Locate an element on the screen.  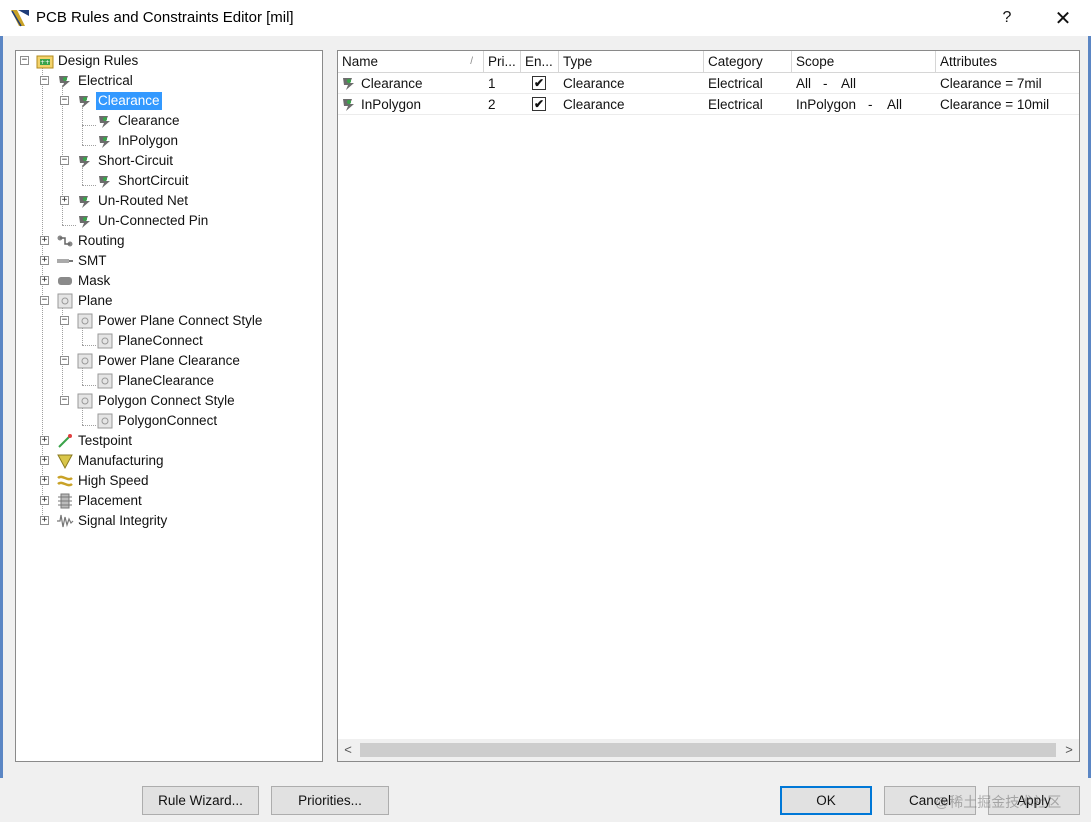
close-button: ✕ is located at coordinates (1063, 18).